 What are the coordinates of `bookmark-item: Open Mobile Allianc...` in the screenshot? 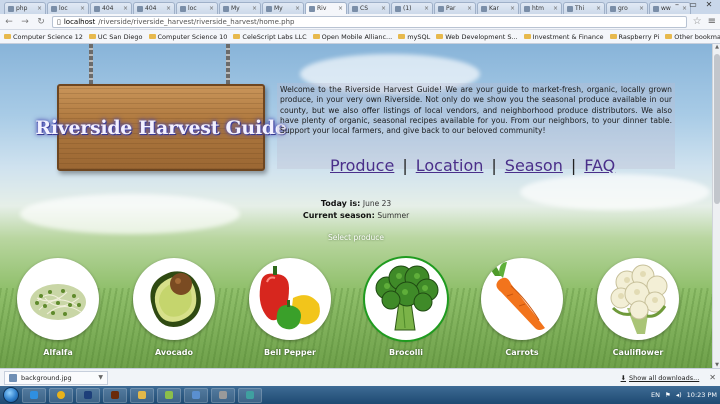 It's located at (352, 37).